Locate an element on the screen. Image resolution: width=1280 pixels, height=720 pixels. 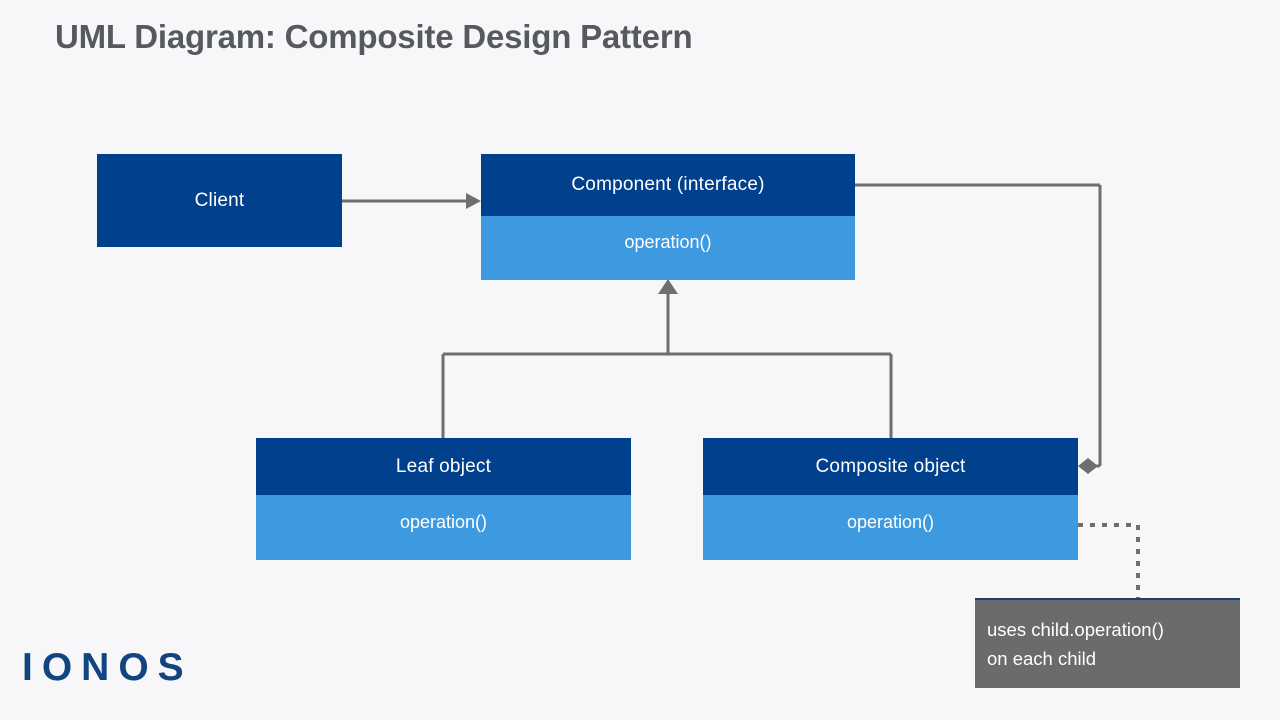
connector-client-to-component is located at coordinates (411, 201).